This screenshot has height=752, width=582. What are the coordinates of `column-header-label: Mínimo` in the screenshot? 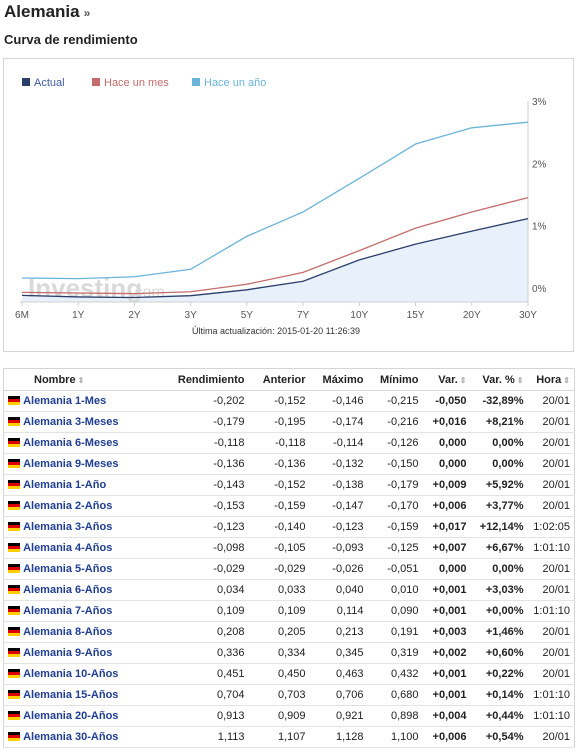 It's located at (399, 379).